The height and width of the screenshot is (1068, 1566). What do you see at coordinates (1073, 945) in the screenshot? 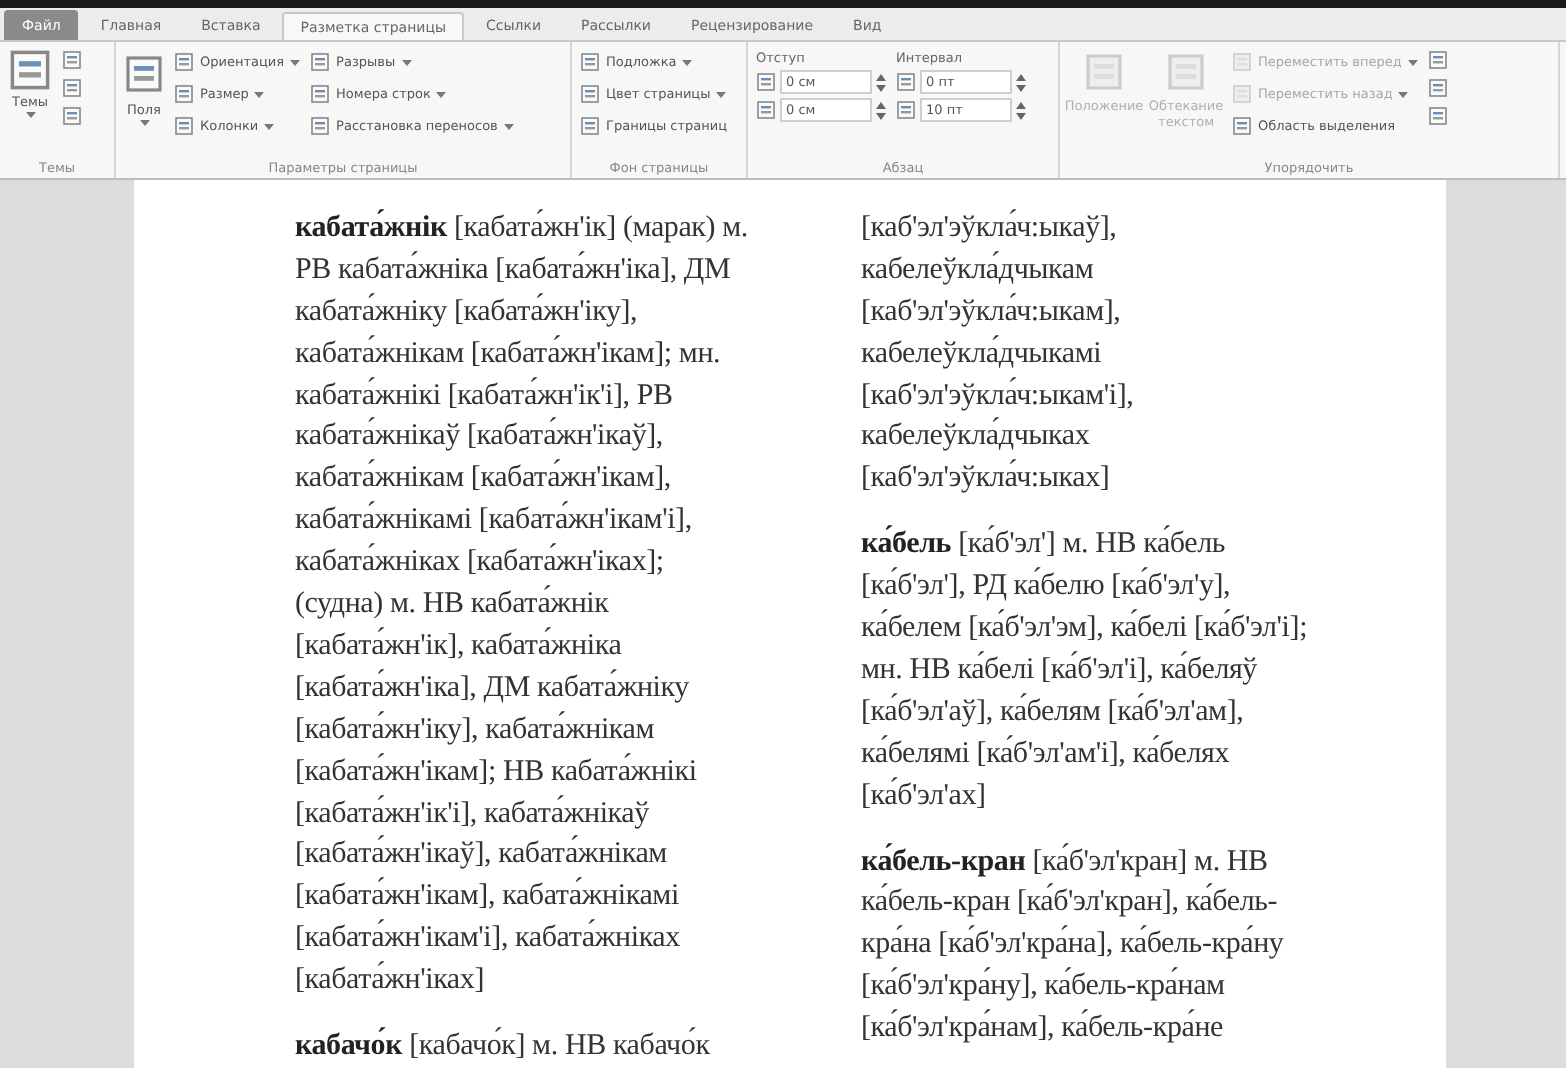
I see `dictionary-entry: ка́бель-кран [ка́б'эл'кран] м. НВ ка́бель-кран [ка́б'эл'кран], ка́бель- кра́на [ка́б'эл'кра́на], ка́бель-кра́ну [ка́б'эл'кра́ну], ка́бель-кра́нам [ка́б'эл'кра́нам], ка́бель-кра́не` at bounding box center [1073, 945].